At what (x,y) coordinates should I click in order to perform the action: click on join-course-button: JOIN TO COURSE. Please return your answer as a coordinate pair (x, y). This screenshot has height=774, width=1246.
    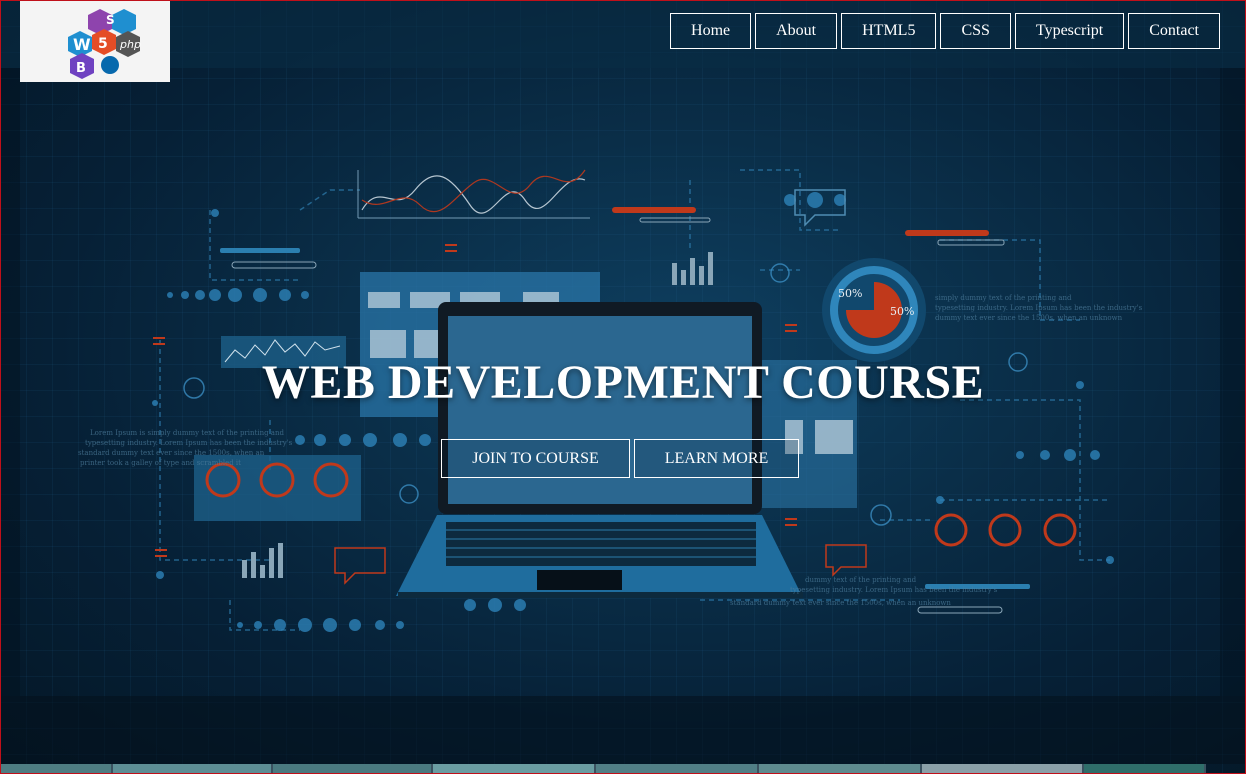
    Looking at the image, I should click on (535, 458).